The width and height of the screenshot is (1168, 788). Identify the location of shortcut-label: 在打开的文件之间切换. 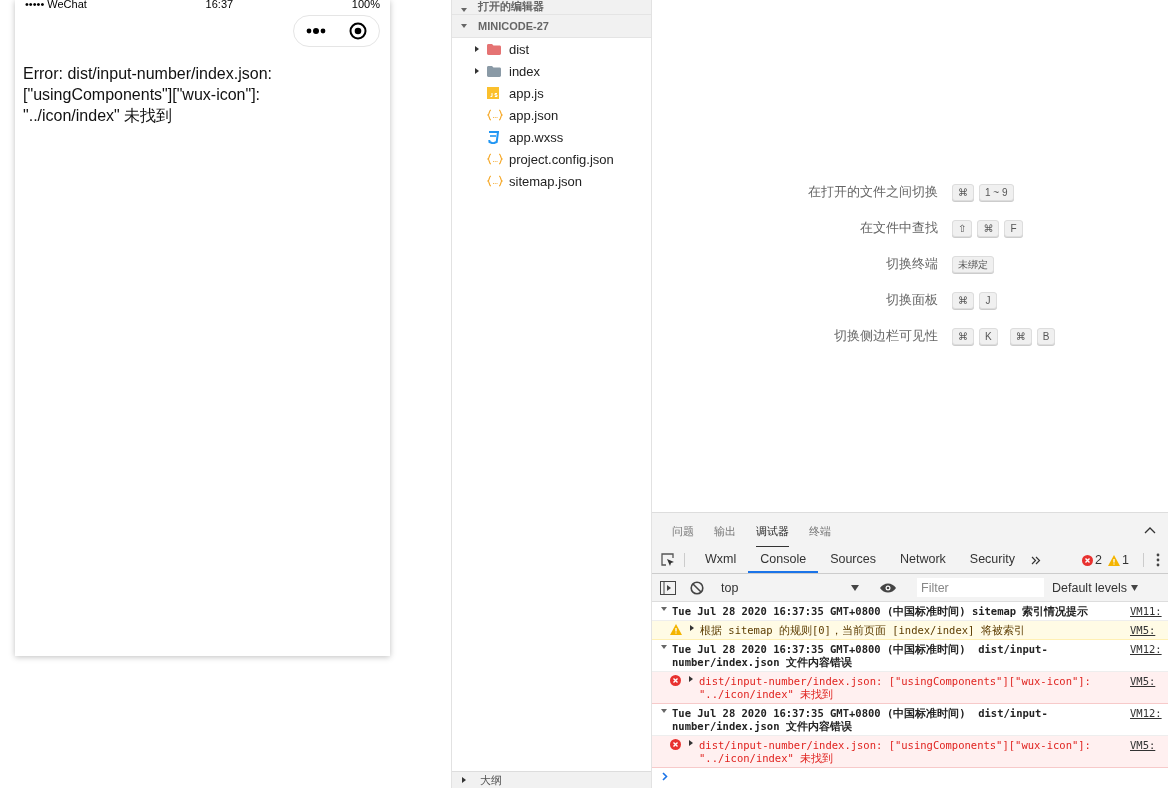
(872, 192).